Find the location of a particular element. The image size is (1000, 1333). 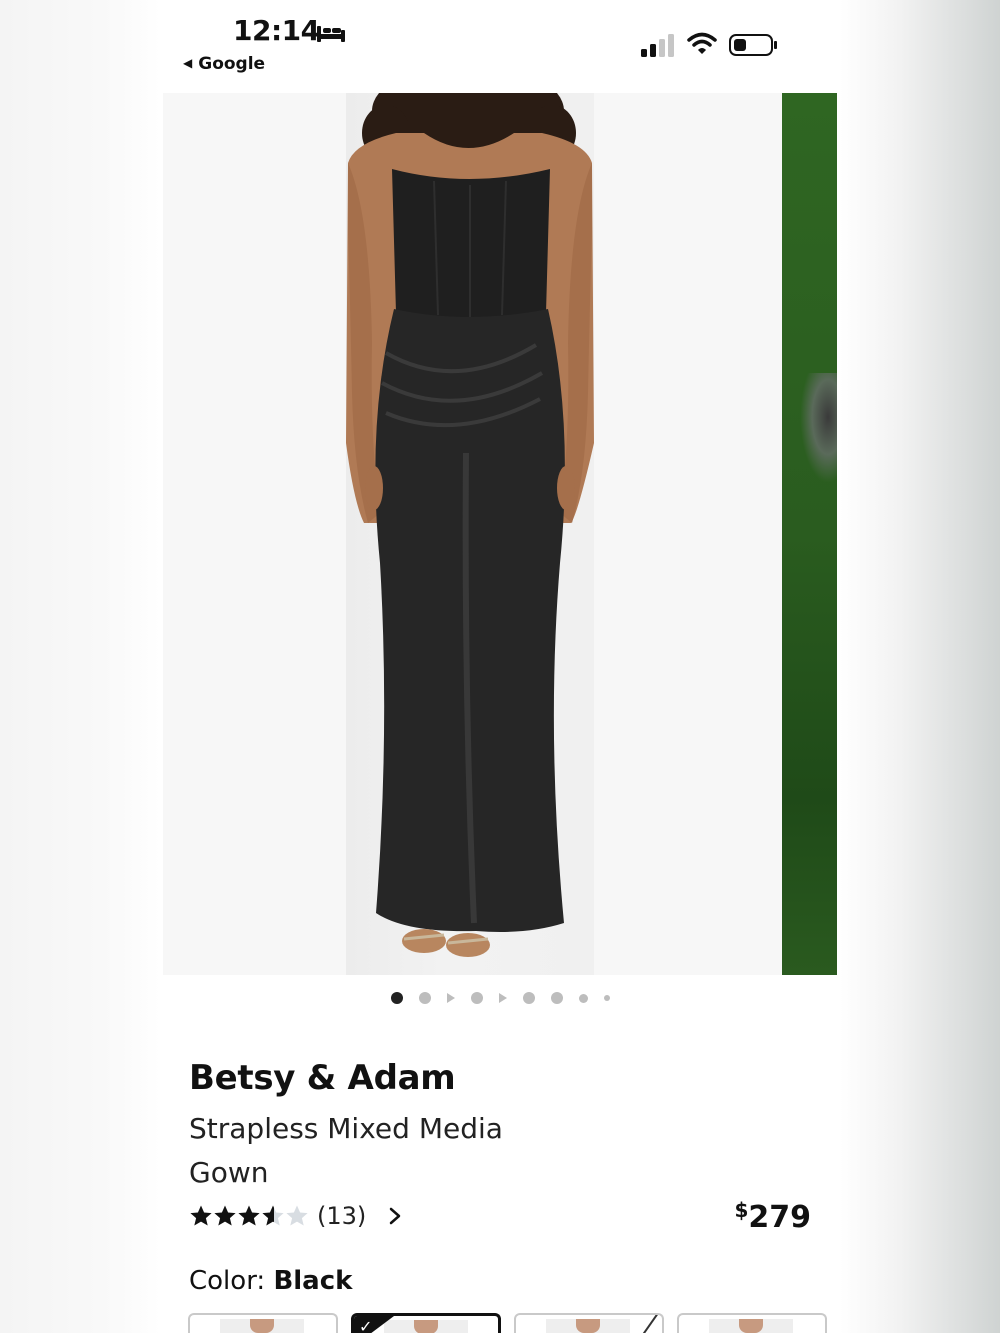

color-swatches: ✓ is located at coordinates (507, 1323).